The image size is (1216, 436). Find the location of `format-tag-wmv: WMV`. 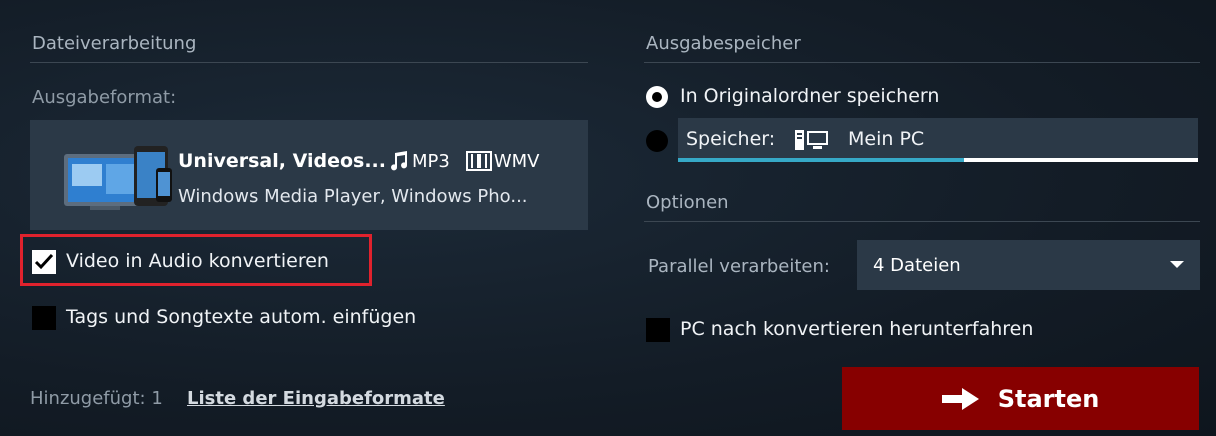

format-tag-wmv: WMV is located at coordinates (502, 161).